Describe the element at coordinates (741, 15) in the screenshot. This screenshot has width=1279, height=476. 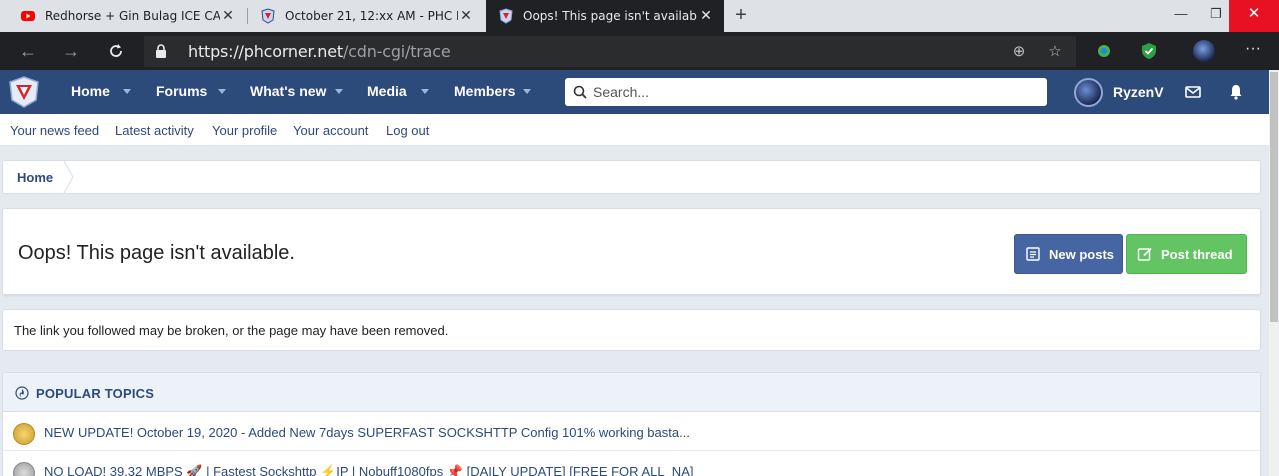
I see `new-tab-button: +` at that location.